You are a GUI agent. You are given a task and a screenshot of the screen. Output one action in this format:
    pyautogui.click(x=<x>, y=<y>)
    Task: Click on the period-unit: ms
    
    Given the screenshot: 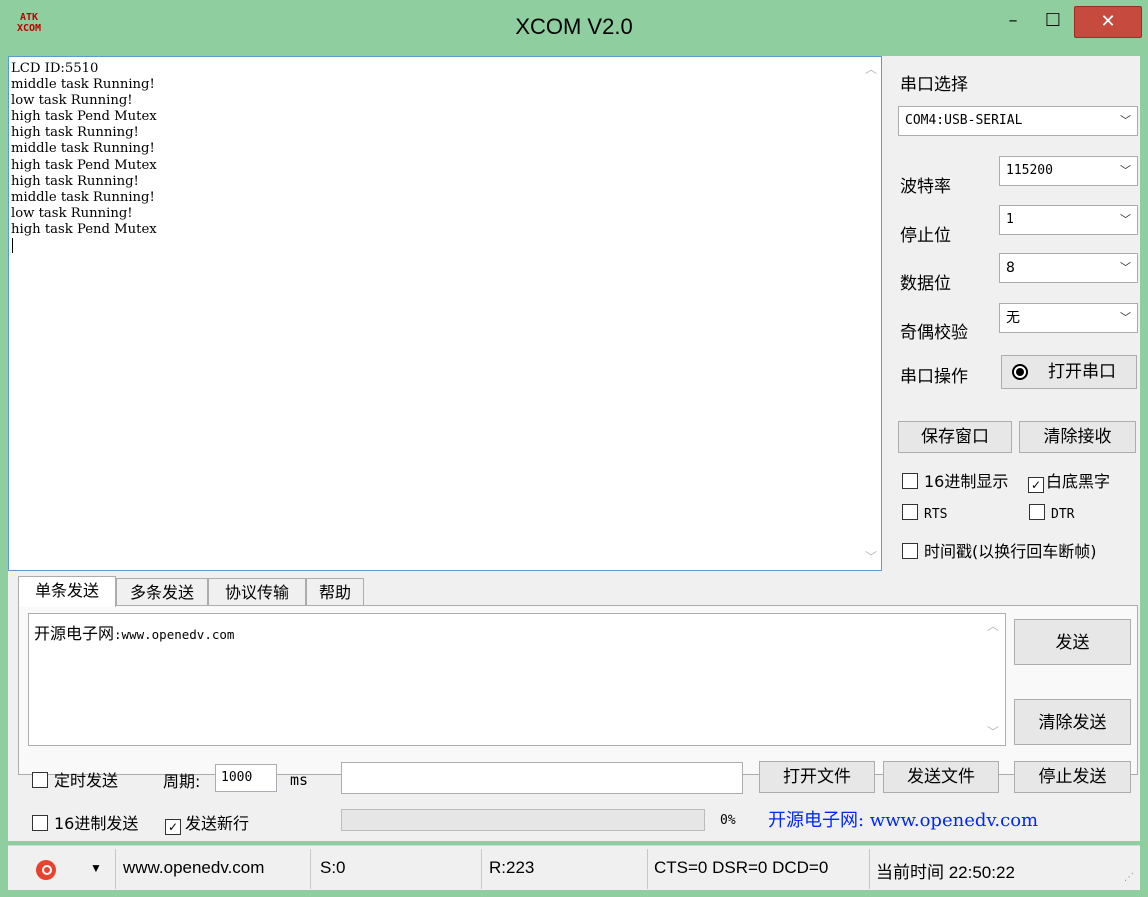 What is the action you would take?
    pyautogui.click(x=299, y=780)
    